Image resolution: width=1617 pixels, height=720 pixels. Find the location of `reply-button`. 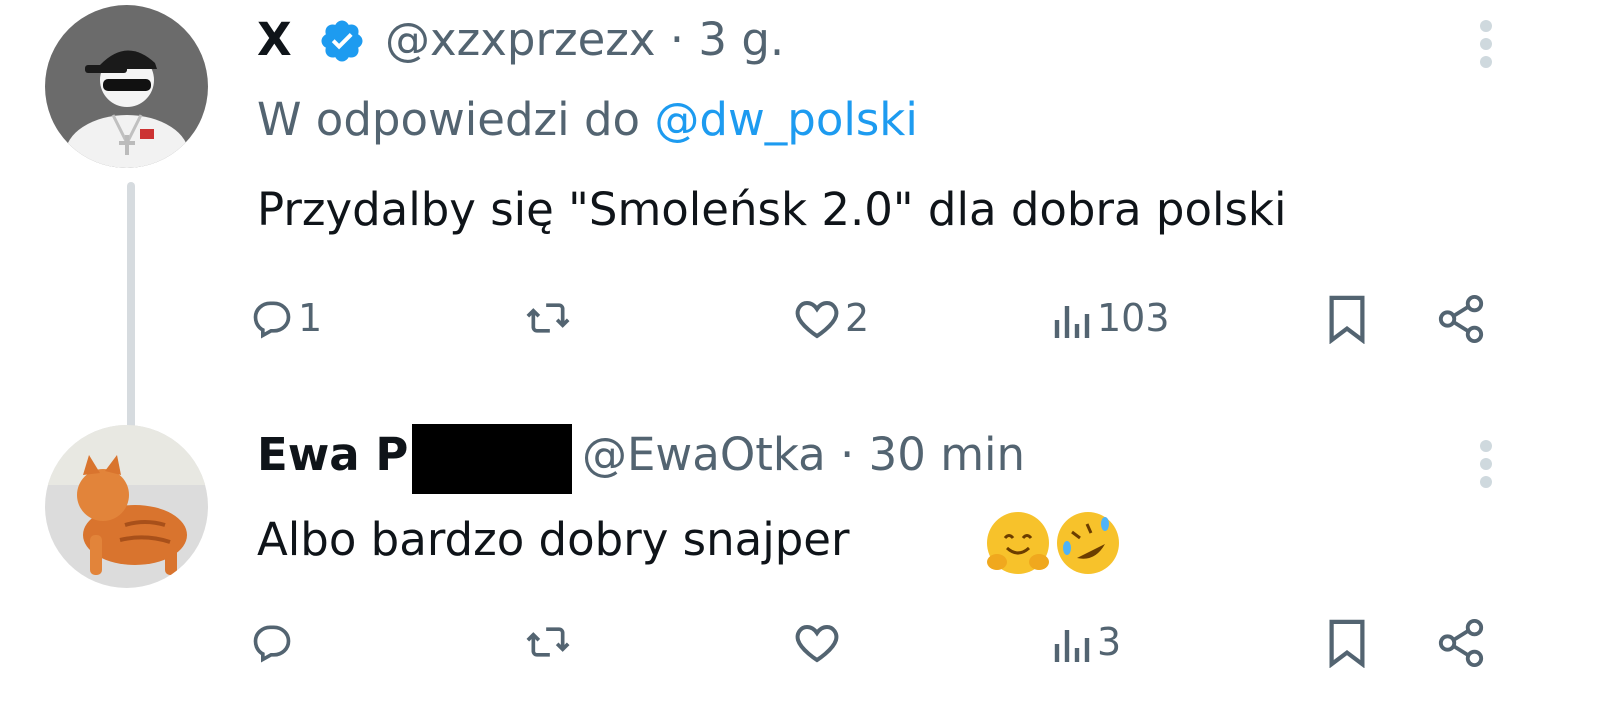

reply-button is located at coordinates (274, 642).